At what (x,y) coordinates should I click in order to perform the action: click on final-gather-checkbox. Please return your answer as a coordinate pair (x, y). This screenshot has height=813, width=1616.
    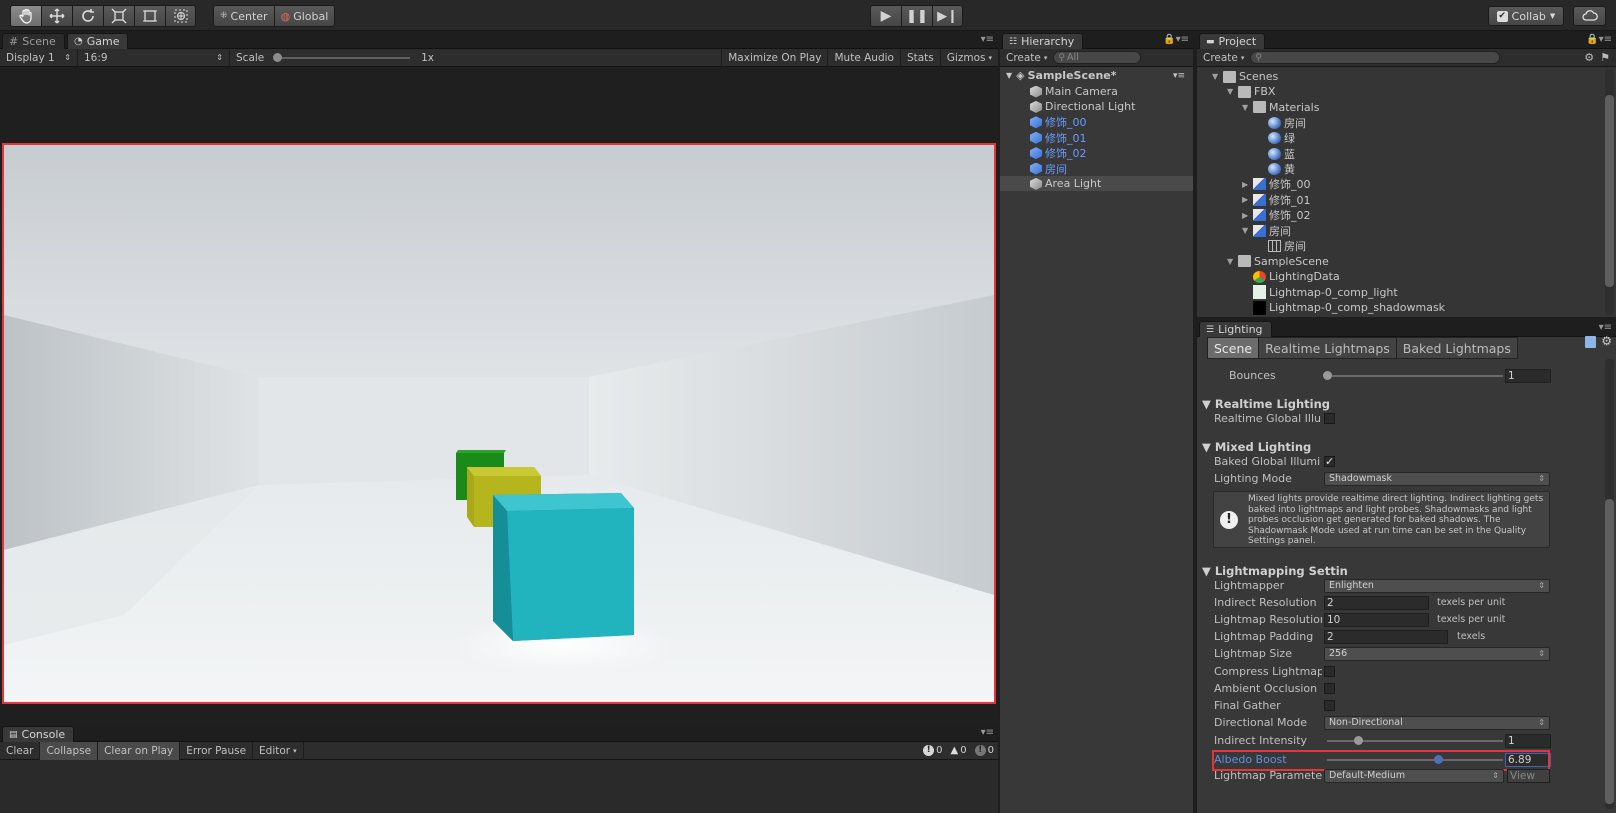
    Looking at the image, I should click on (1329, 705).